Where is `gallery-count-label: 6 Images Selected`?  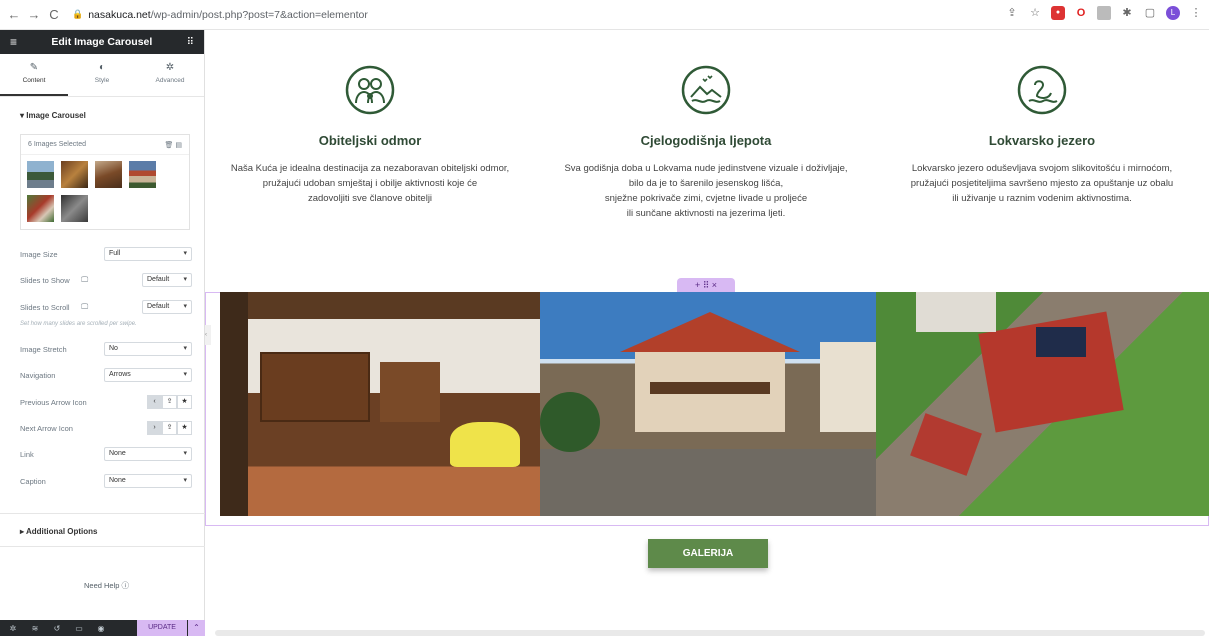
gallery-count-label: 6 Images Selected is located at coordinates (57, 144).